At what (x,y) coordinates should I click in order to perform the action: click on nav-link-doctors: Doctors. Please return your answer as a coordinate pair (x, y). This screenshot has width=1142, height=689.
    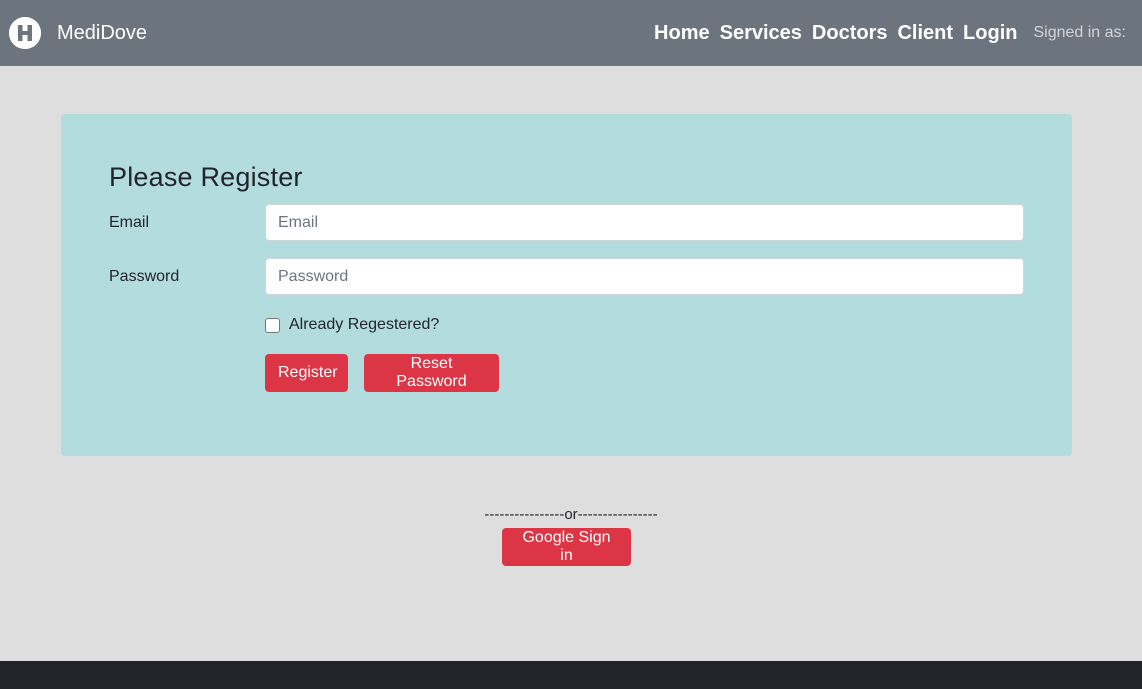
    Looking at the image, I should click on (850, 33).